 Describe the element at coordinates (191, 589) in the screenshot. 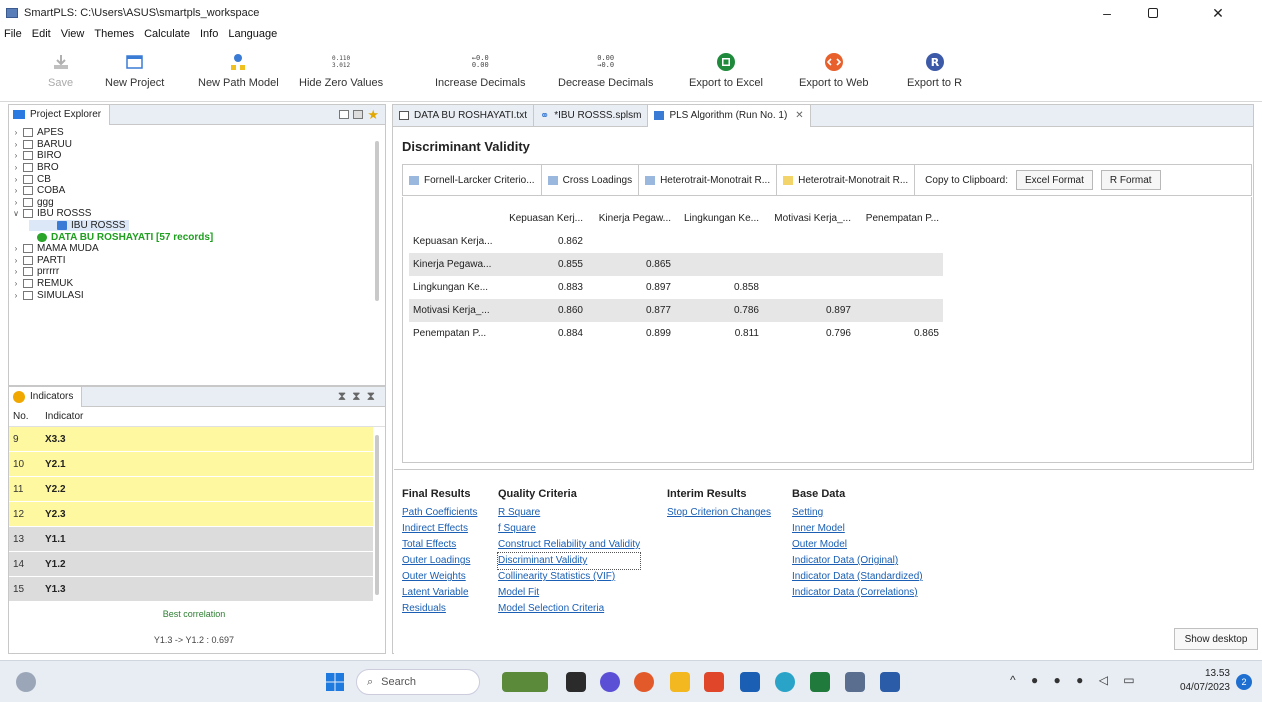

I see `indicator-row: 15 Y1.3` at that location.